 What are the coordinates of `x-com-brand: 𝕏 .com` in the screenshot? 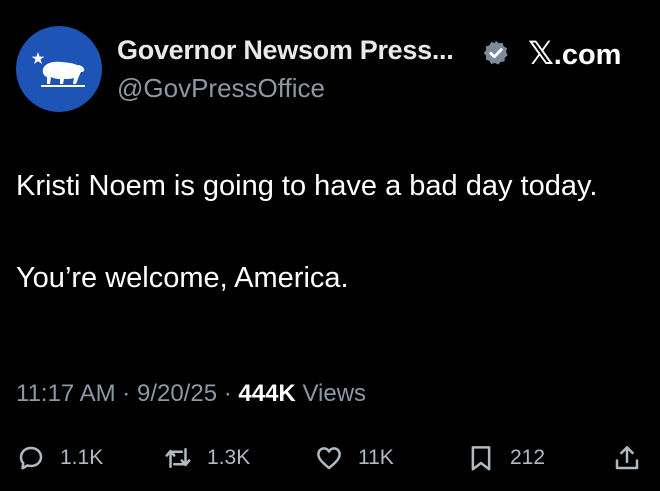 It's located at (574, 53).